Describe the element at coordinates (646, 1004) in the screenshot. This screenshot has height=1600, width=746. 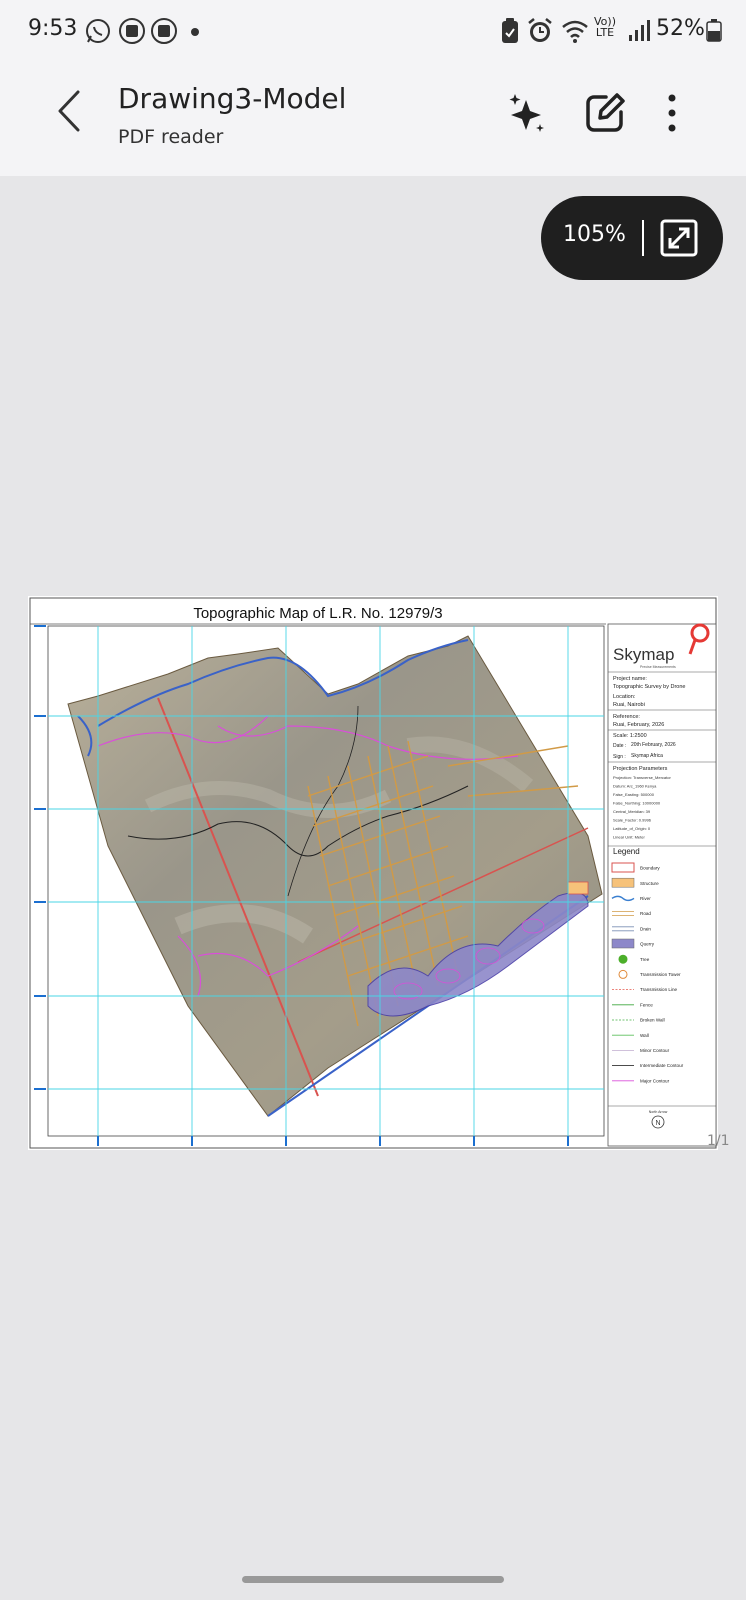
I see `legend-label: Fence` at that location.